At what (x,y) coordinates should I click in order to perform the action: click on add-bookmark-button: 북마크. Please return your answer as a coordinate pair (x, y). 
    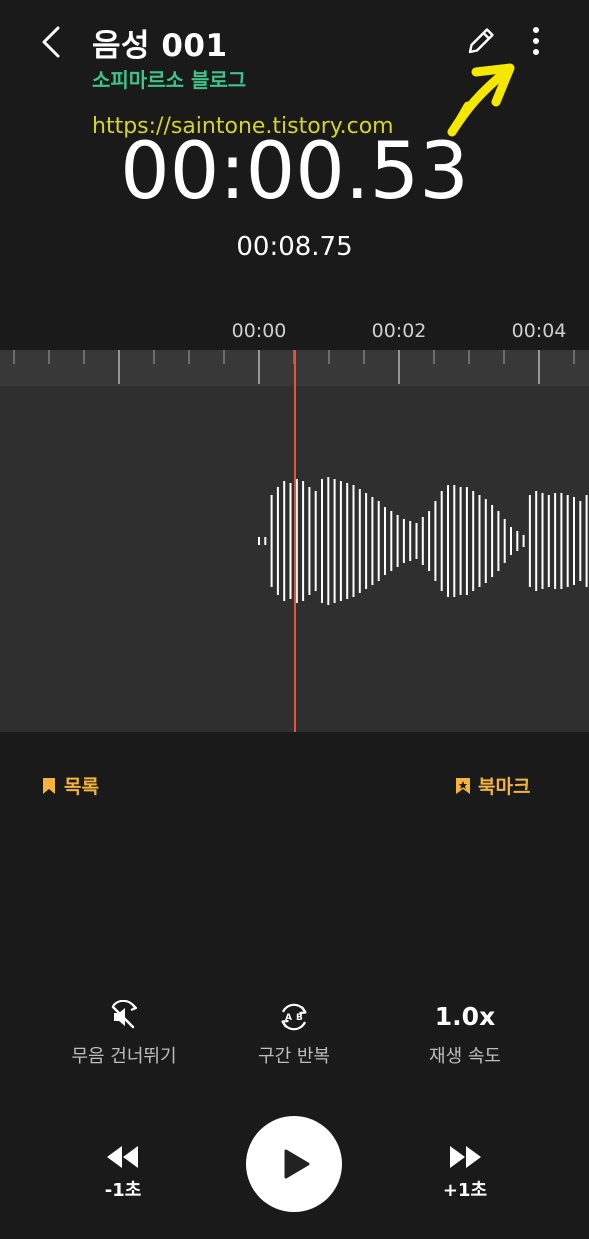
    Looking at the image, I should click on (492, 785).